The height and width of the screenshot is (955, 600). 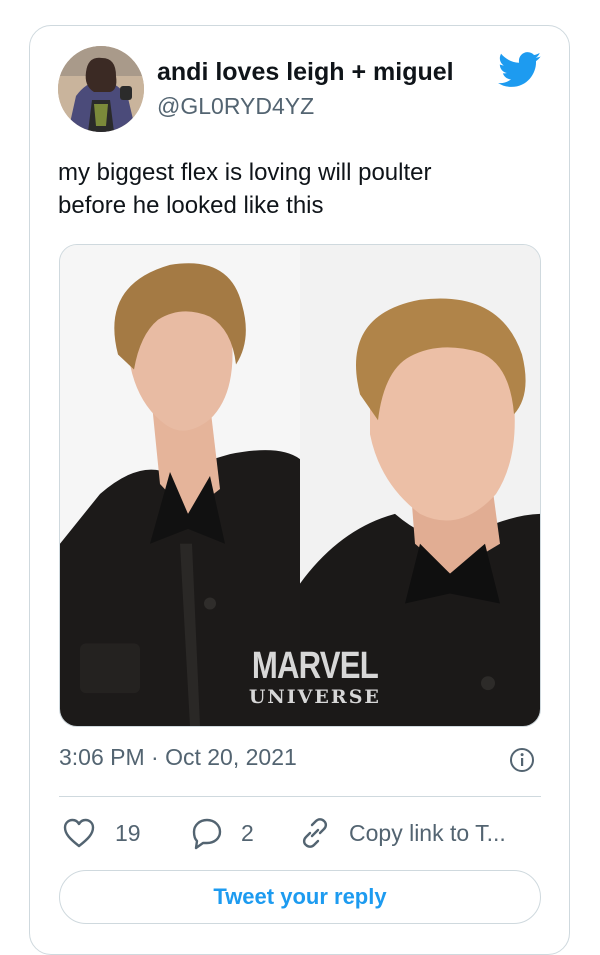 I want to click on like-count: 19, so click(x=128, y=832).